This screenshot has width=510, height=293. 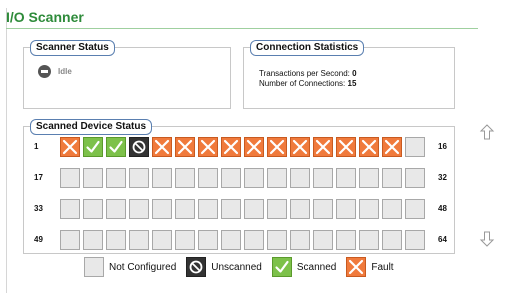 What do you see at coordinates (72, 48) in the screenshot?
I see `scanner-status-legend: Scanner Status` at bounding box center [72, 48].